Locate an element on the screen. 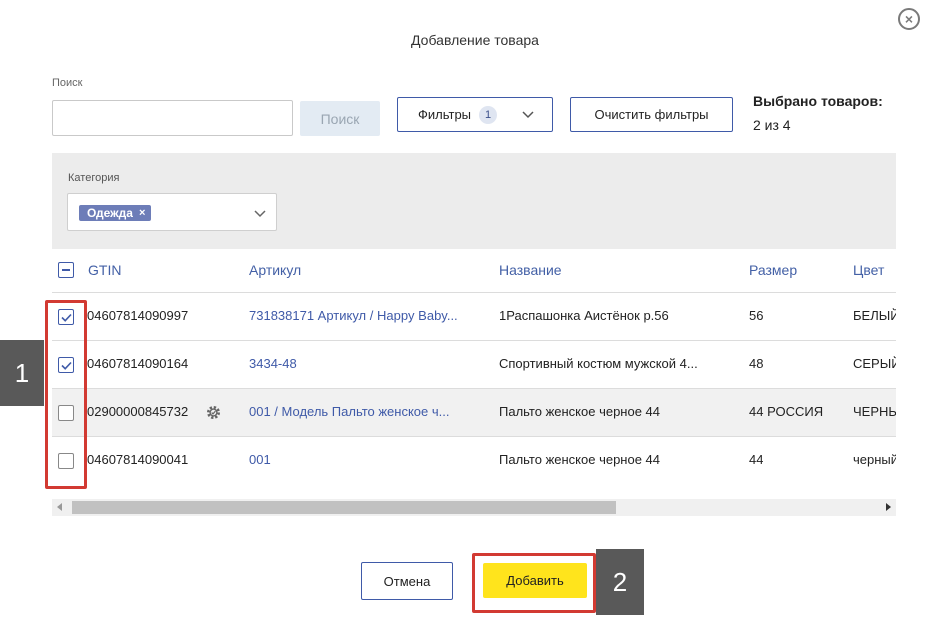  column-header-gtin: GTIN is located at coordinates (104, 270).